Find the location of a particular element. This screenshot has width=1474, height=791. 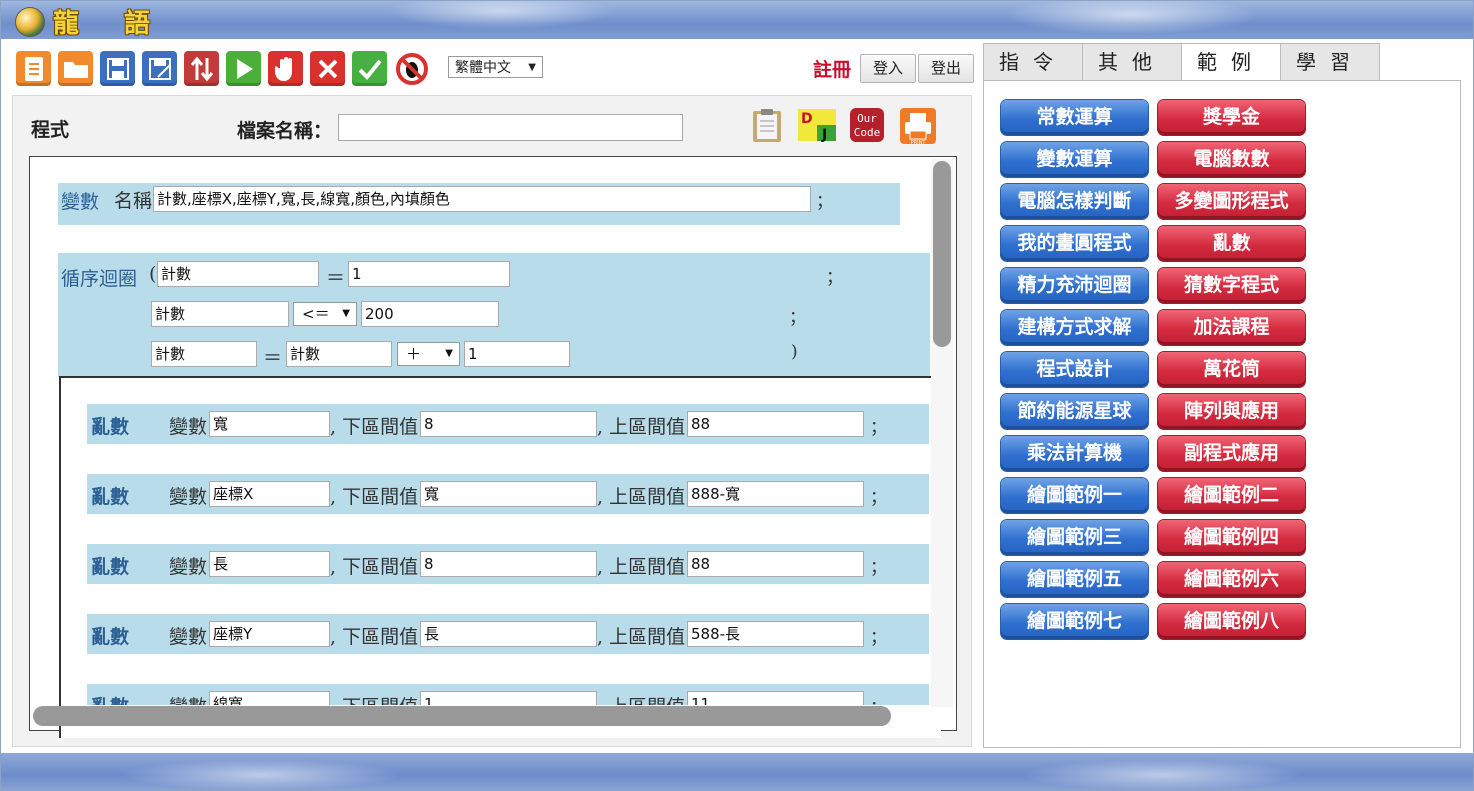

example-button: 繪圖範例五 is located at coordinates (1074, 579).